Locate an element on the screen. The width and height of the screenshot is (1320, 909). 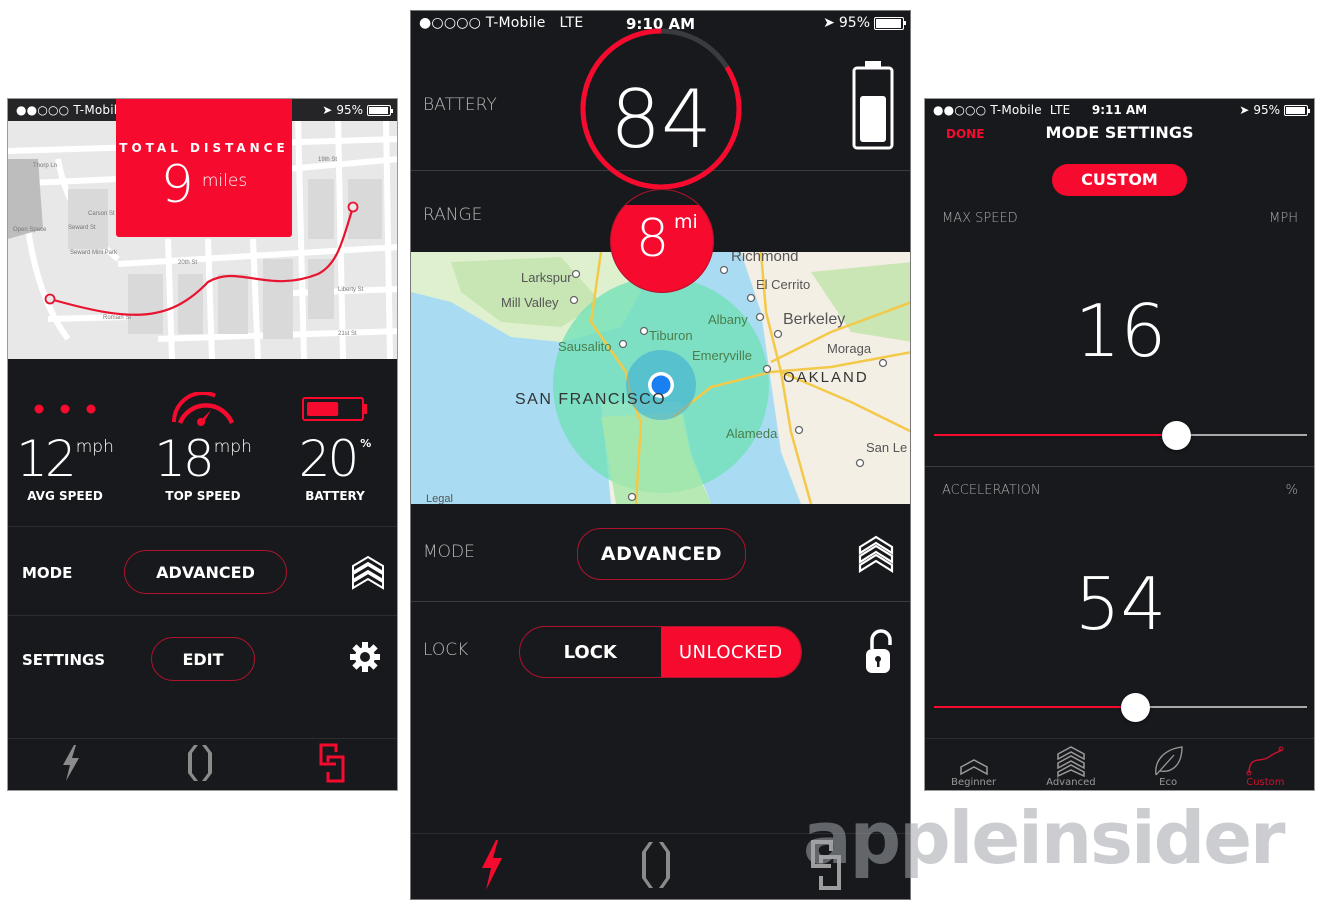
mode-tab-beginner: Beginner is located at coordinates (973, 764).